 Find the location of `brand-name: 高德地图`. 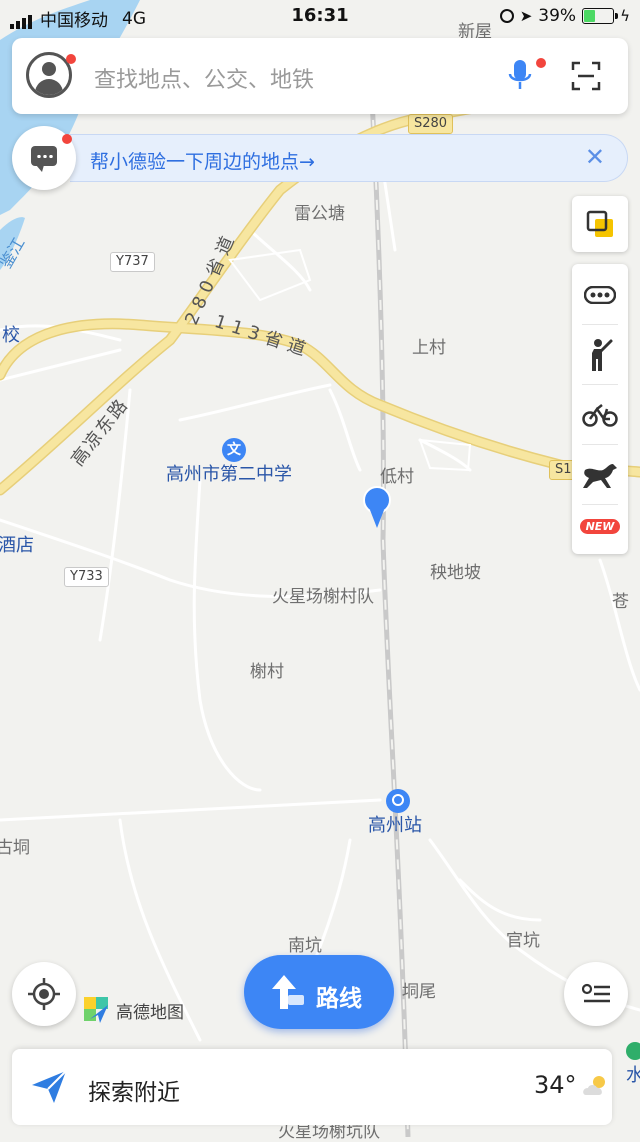

brand-name: 高德地图 is located at coordinates (150, 1012).